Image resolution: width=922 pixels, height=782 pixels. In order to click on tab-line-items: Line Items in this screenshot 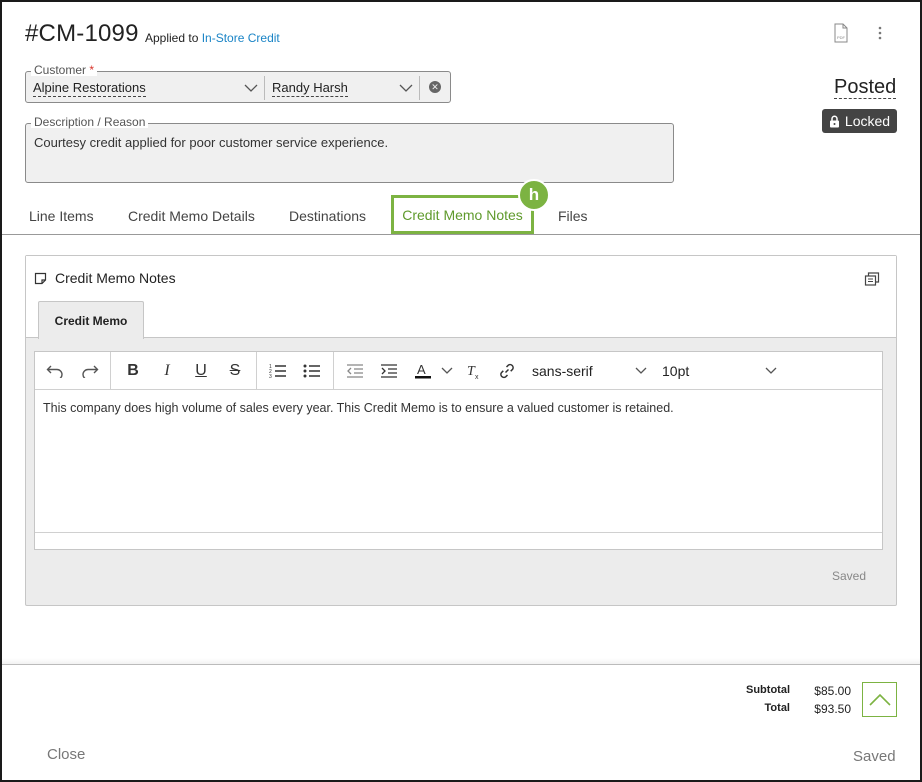, I will do `click(61, 216)`.